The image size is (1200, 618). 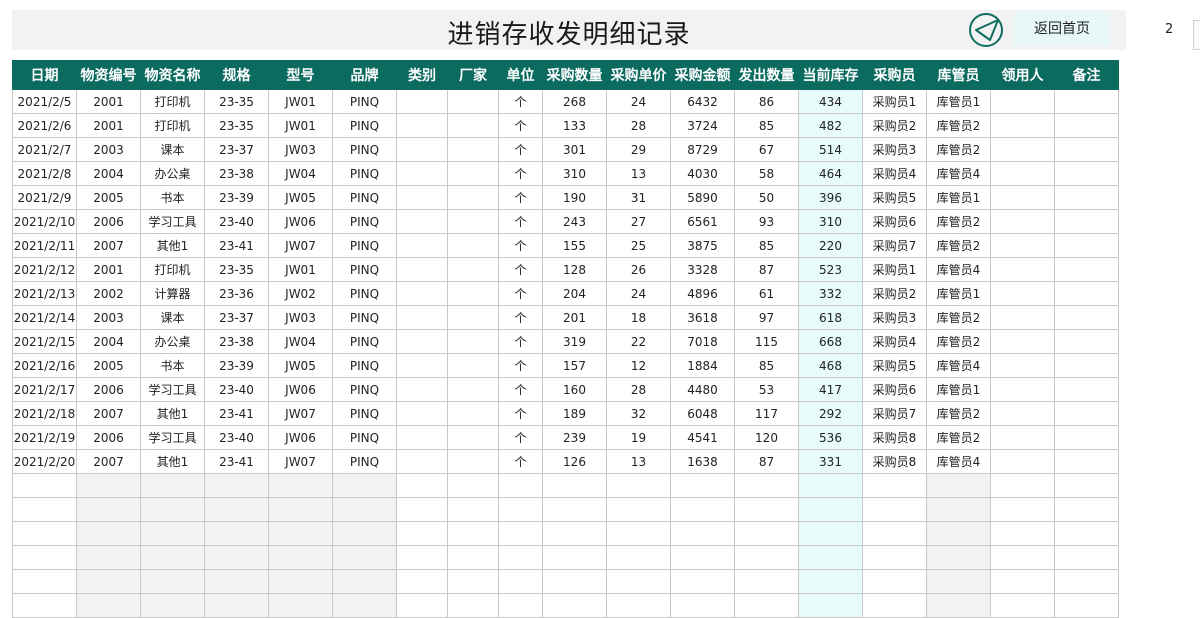 What do you see at coordinates (830, 75) in the screenshot?
I see `column-header: 当前库存` at bounding box center [830, 75].